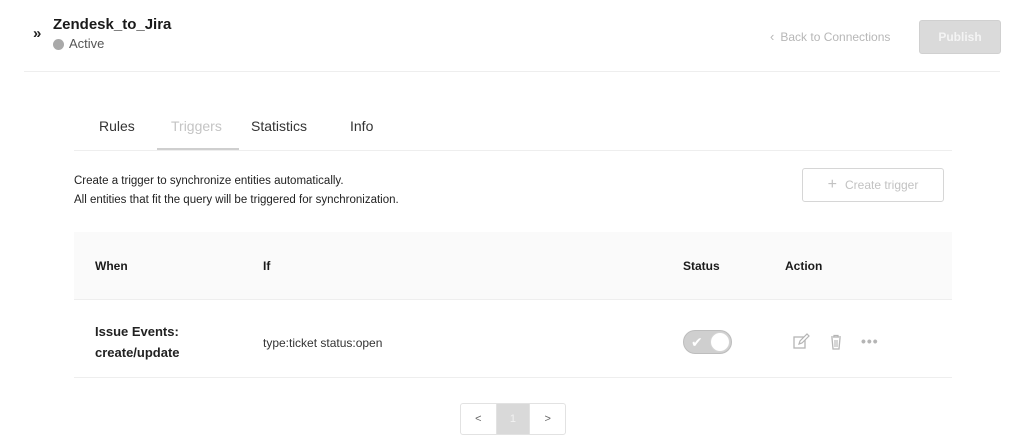  I want to click on when-line-1: Issue Events:, so click(137, 331).